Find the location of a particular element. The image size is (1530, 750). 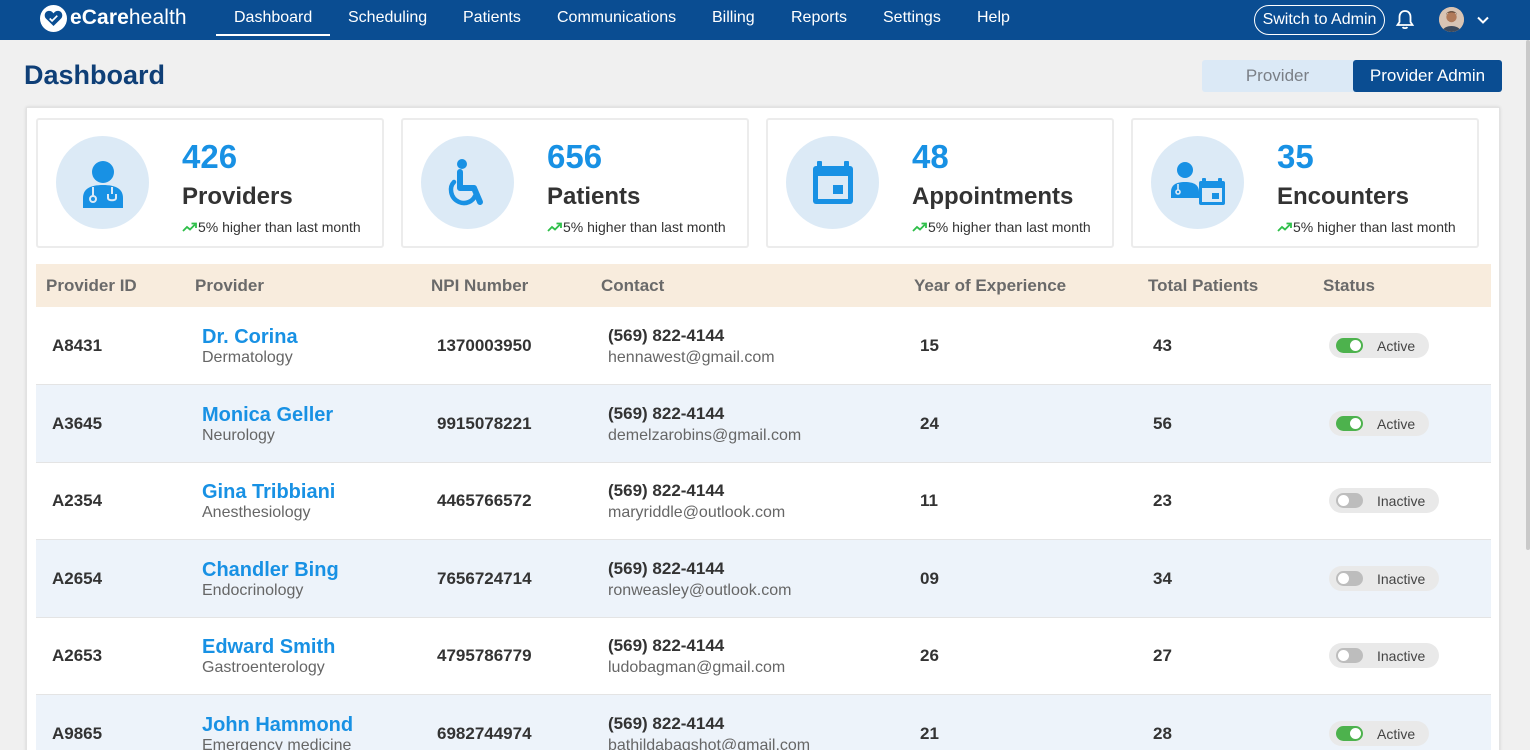

nav-help: Help is located at coordinates (993, 18).